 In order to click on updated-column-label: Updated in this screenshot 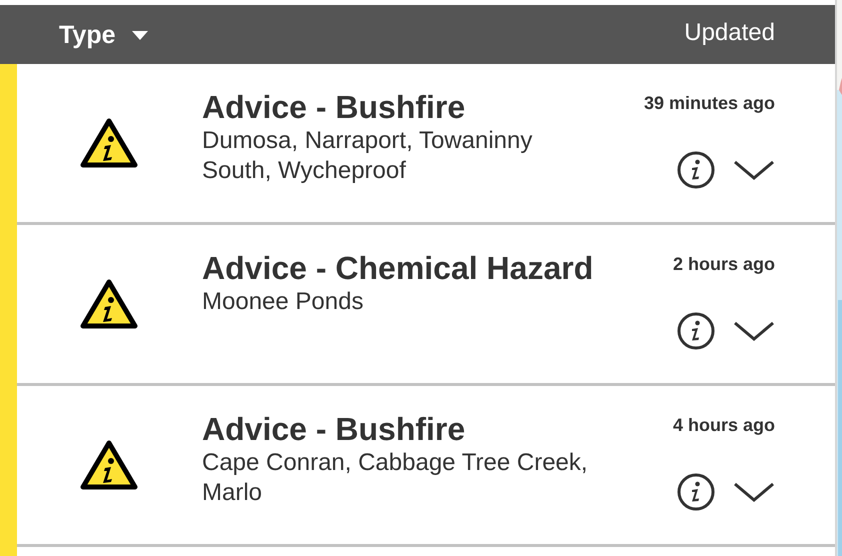, I will do `click(729, 32)`.